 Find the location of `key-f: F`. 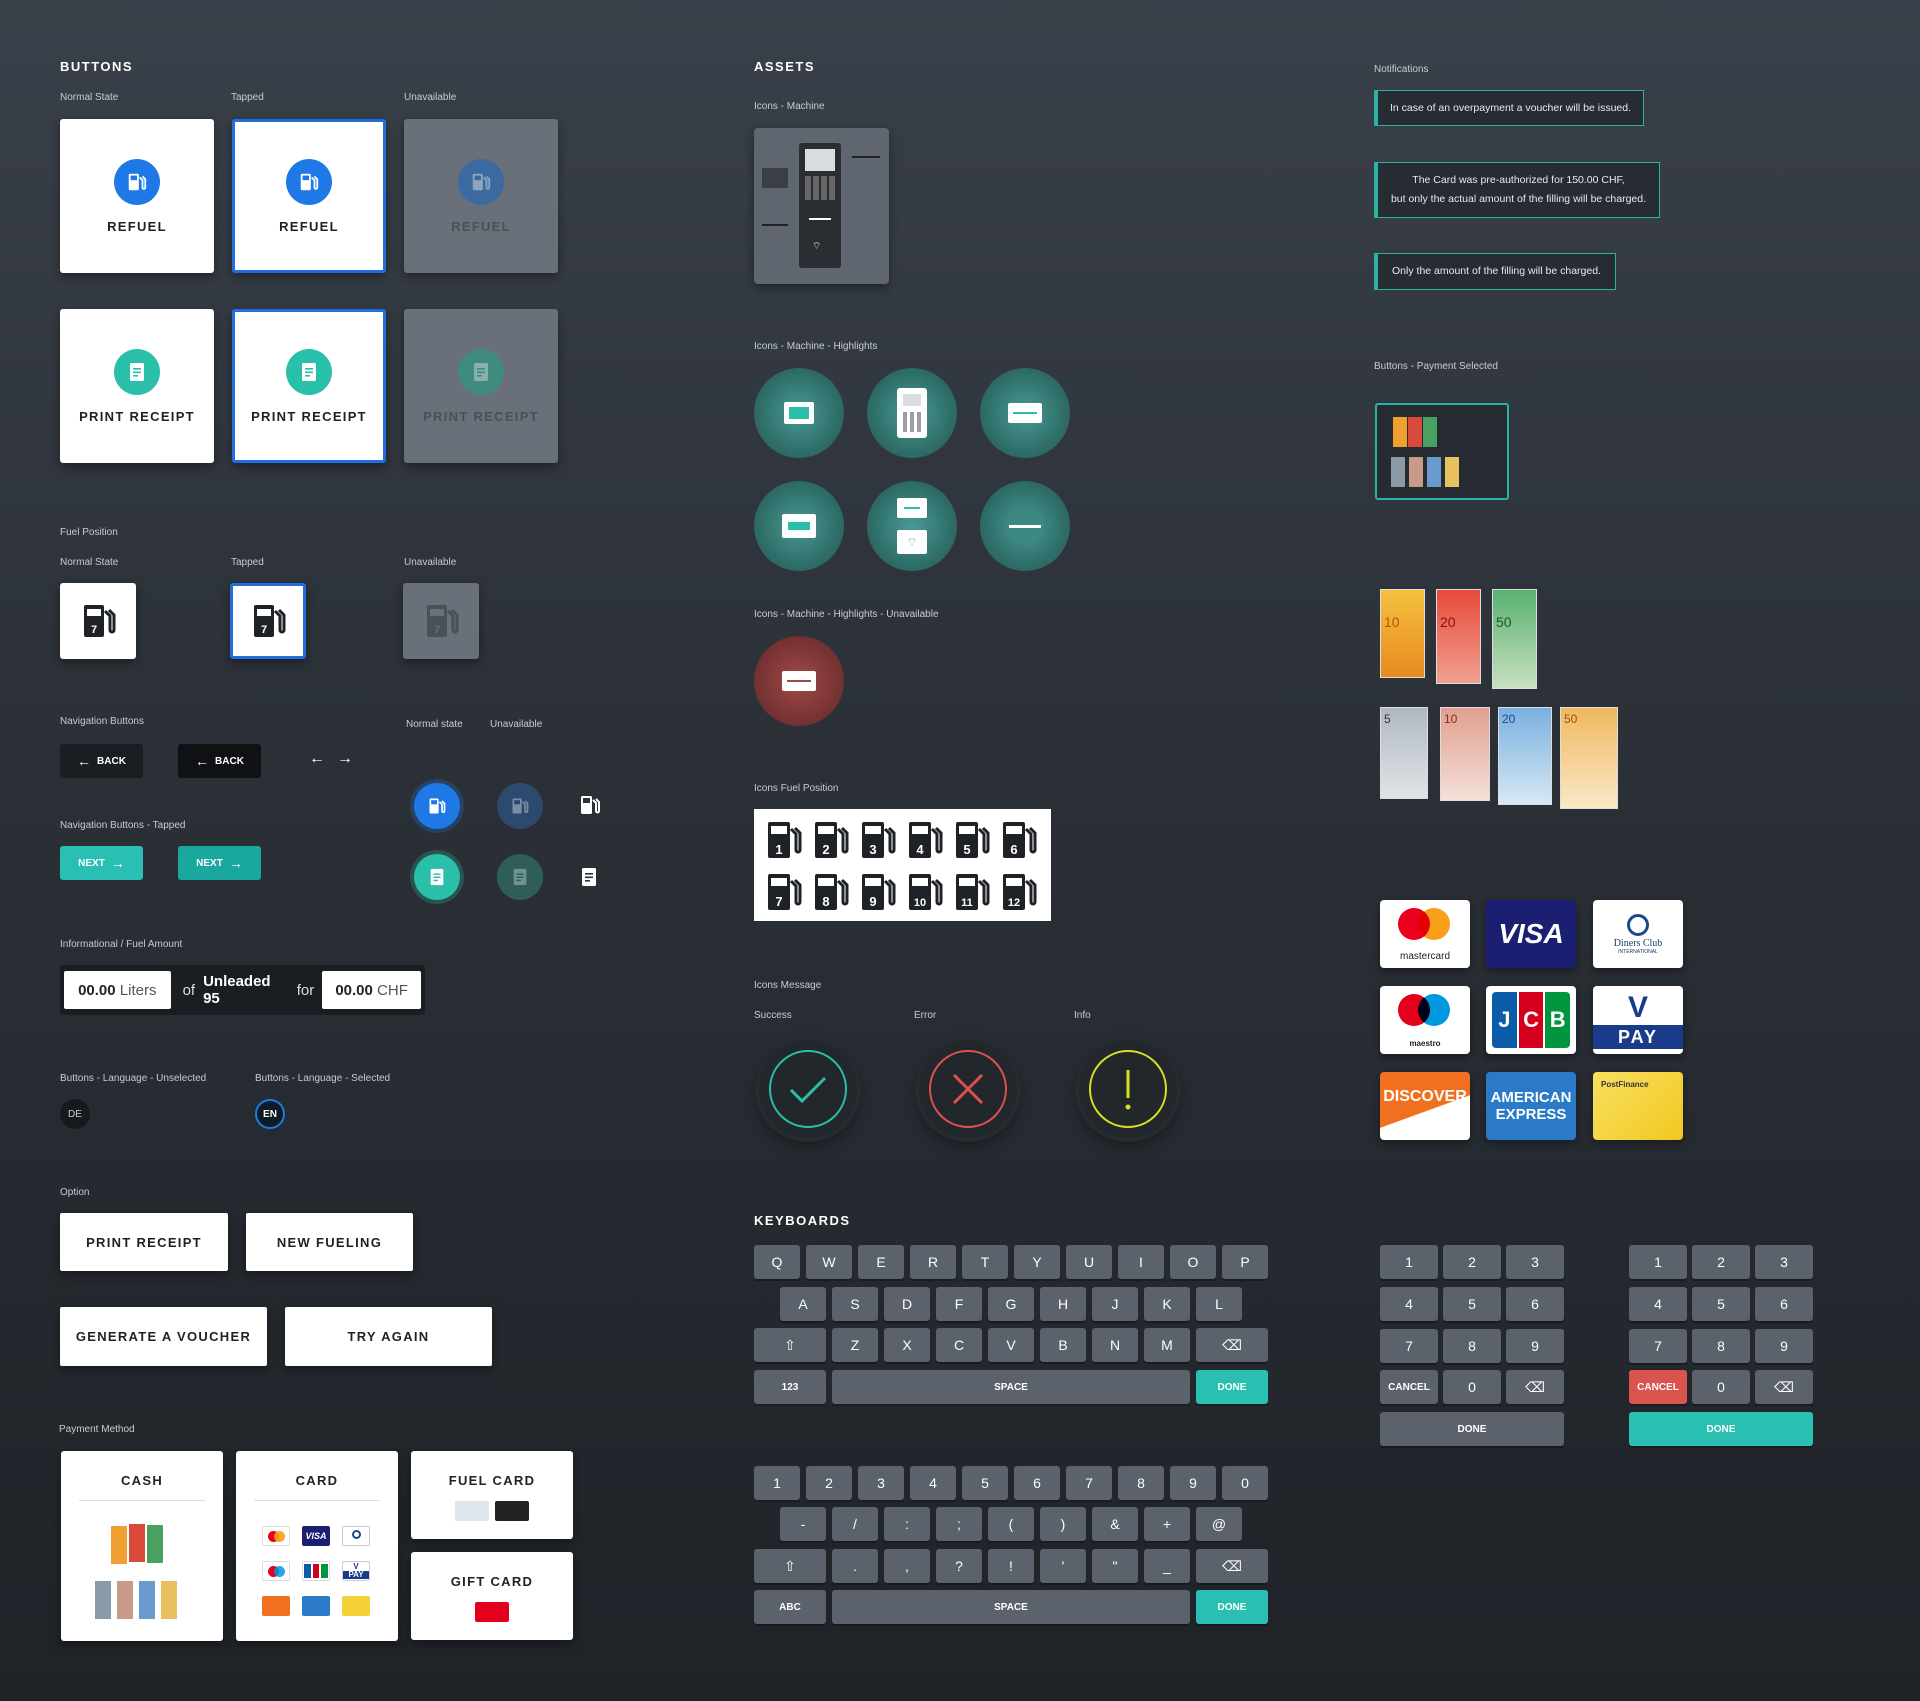

key-f: F is located at coordinates (959, 1304).